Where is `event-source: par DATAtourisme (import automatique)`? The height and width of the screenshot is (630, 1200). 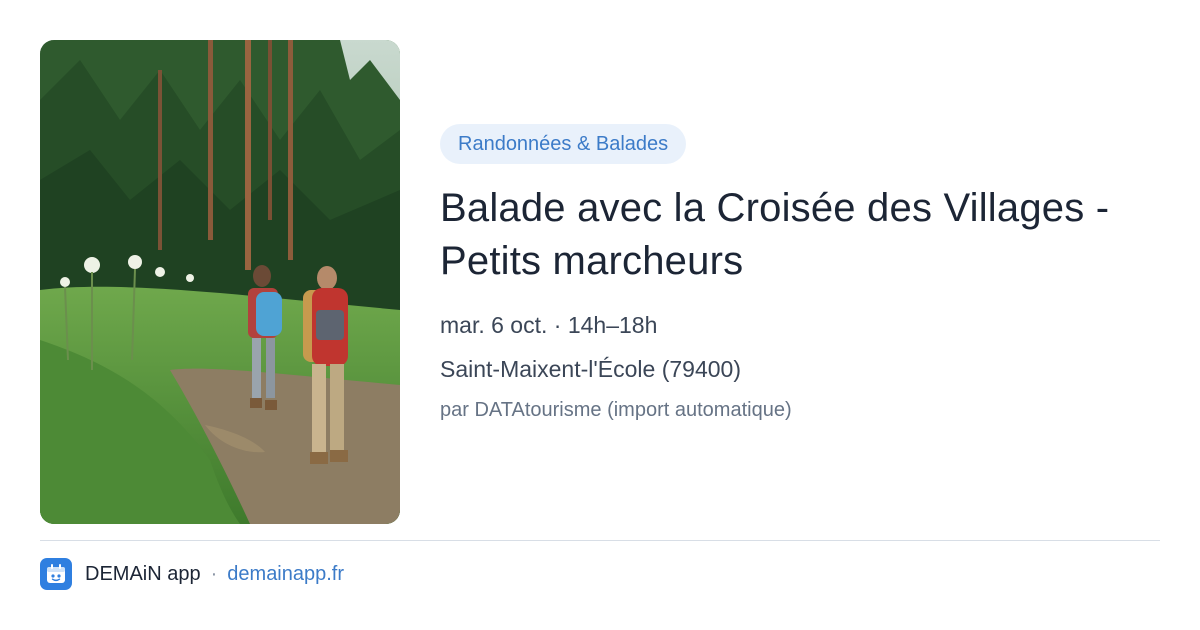 event-source: par DATAtourisme (import automatique) is located at coordinates (616, 410).